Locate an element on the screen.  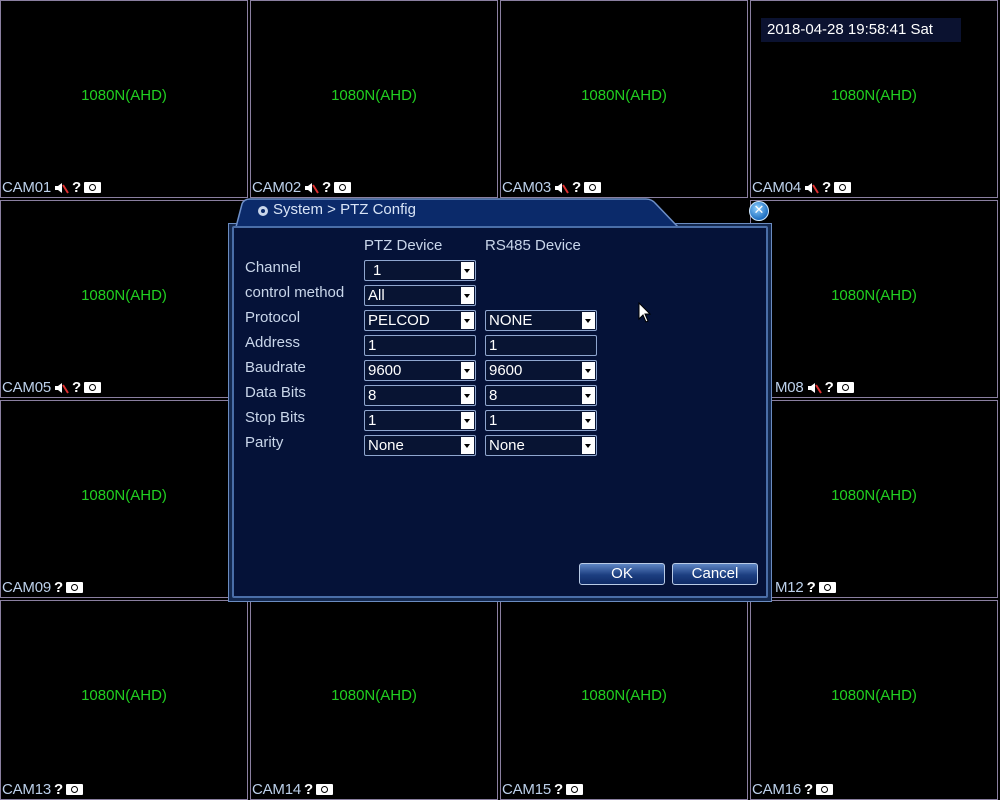
camera-label: M08 is located at coordinates (789, 387).